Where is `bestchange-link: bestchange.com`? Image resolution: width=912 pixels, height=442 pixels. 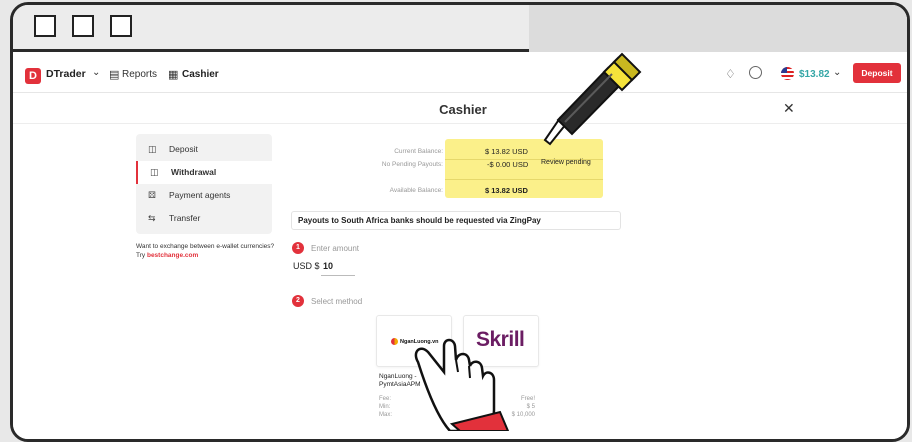
bestchange-link: bestchange.com is located at coordinates (172, 255).